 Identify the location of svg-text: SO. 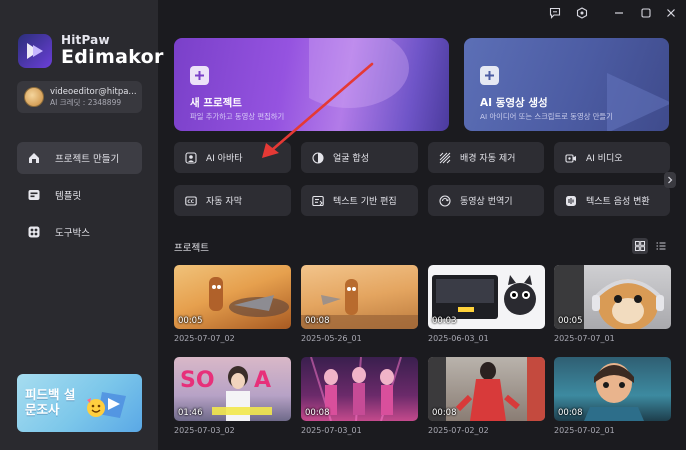
(197, 380).